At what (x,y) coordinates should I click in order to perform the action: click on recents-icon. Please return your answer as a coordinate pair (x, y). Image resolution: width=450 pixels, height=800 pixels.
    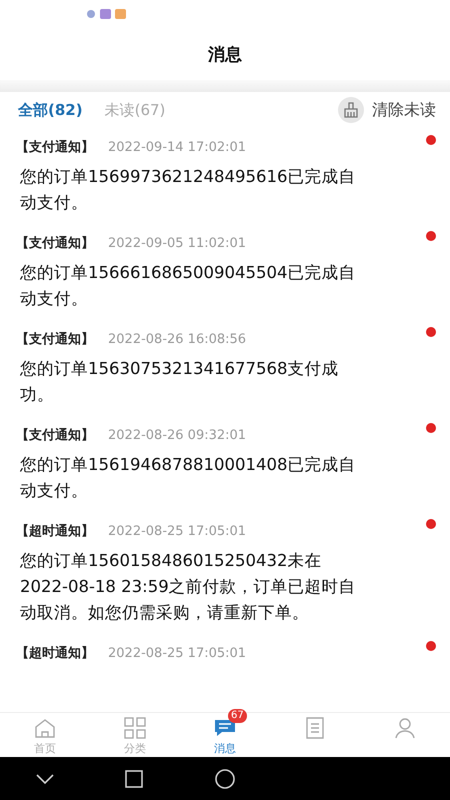
    Looking at the image, I should click on (134, 779).